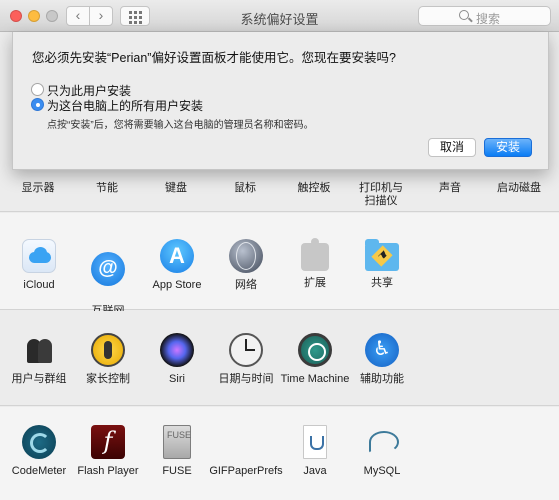  Describe the element at coordinates (39, 256) in the screenshot. I see `icloud-icon` at that location.